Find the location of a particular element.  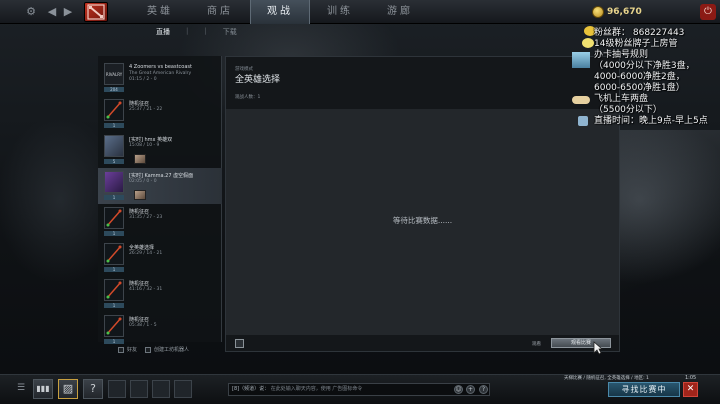

rivalry-logo: RIVALRY is located at coordinates (114, 74).